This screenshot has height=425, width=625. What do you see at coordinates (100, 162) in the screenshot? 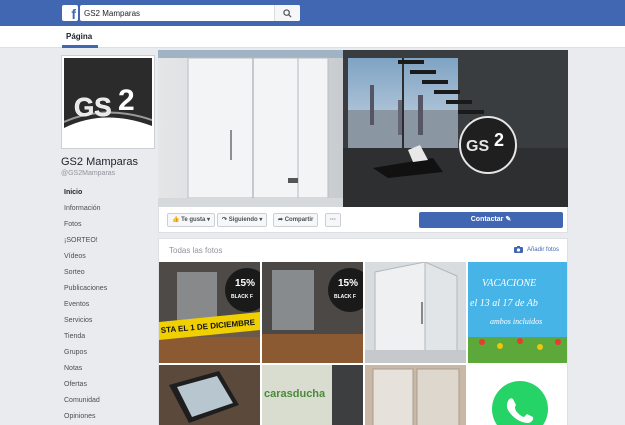
I see `page-name: GS2 Mamparas` at bounding box center [100, 162].